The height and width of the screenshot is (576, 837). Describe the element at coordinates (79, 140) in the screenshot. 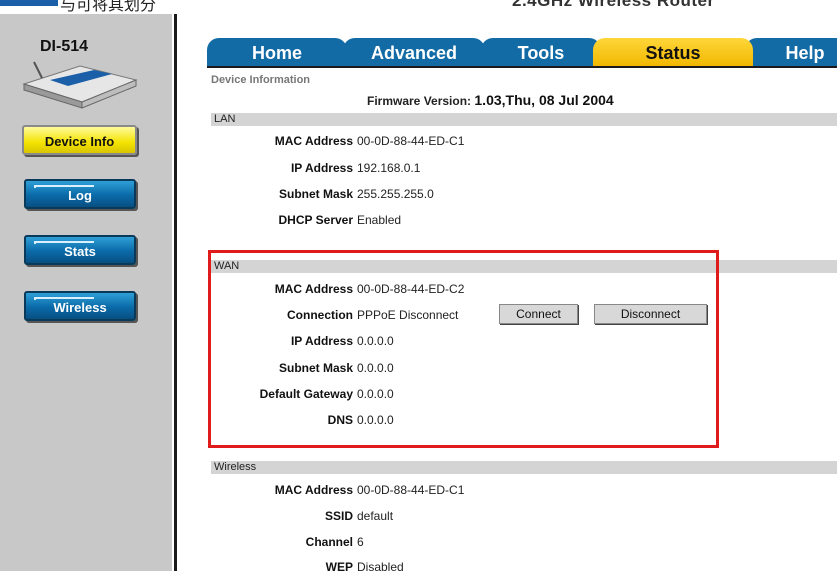

I see `nav-device-info-button: Device Info` at that location.